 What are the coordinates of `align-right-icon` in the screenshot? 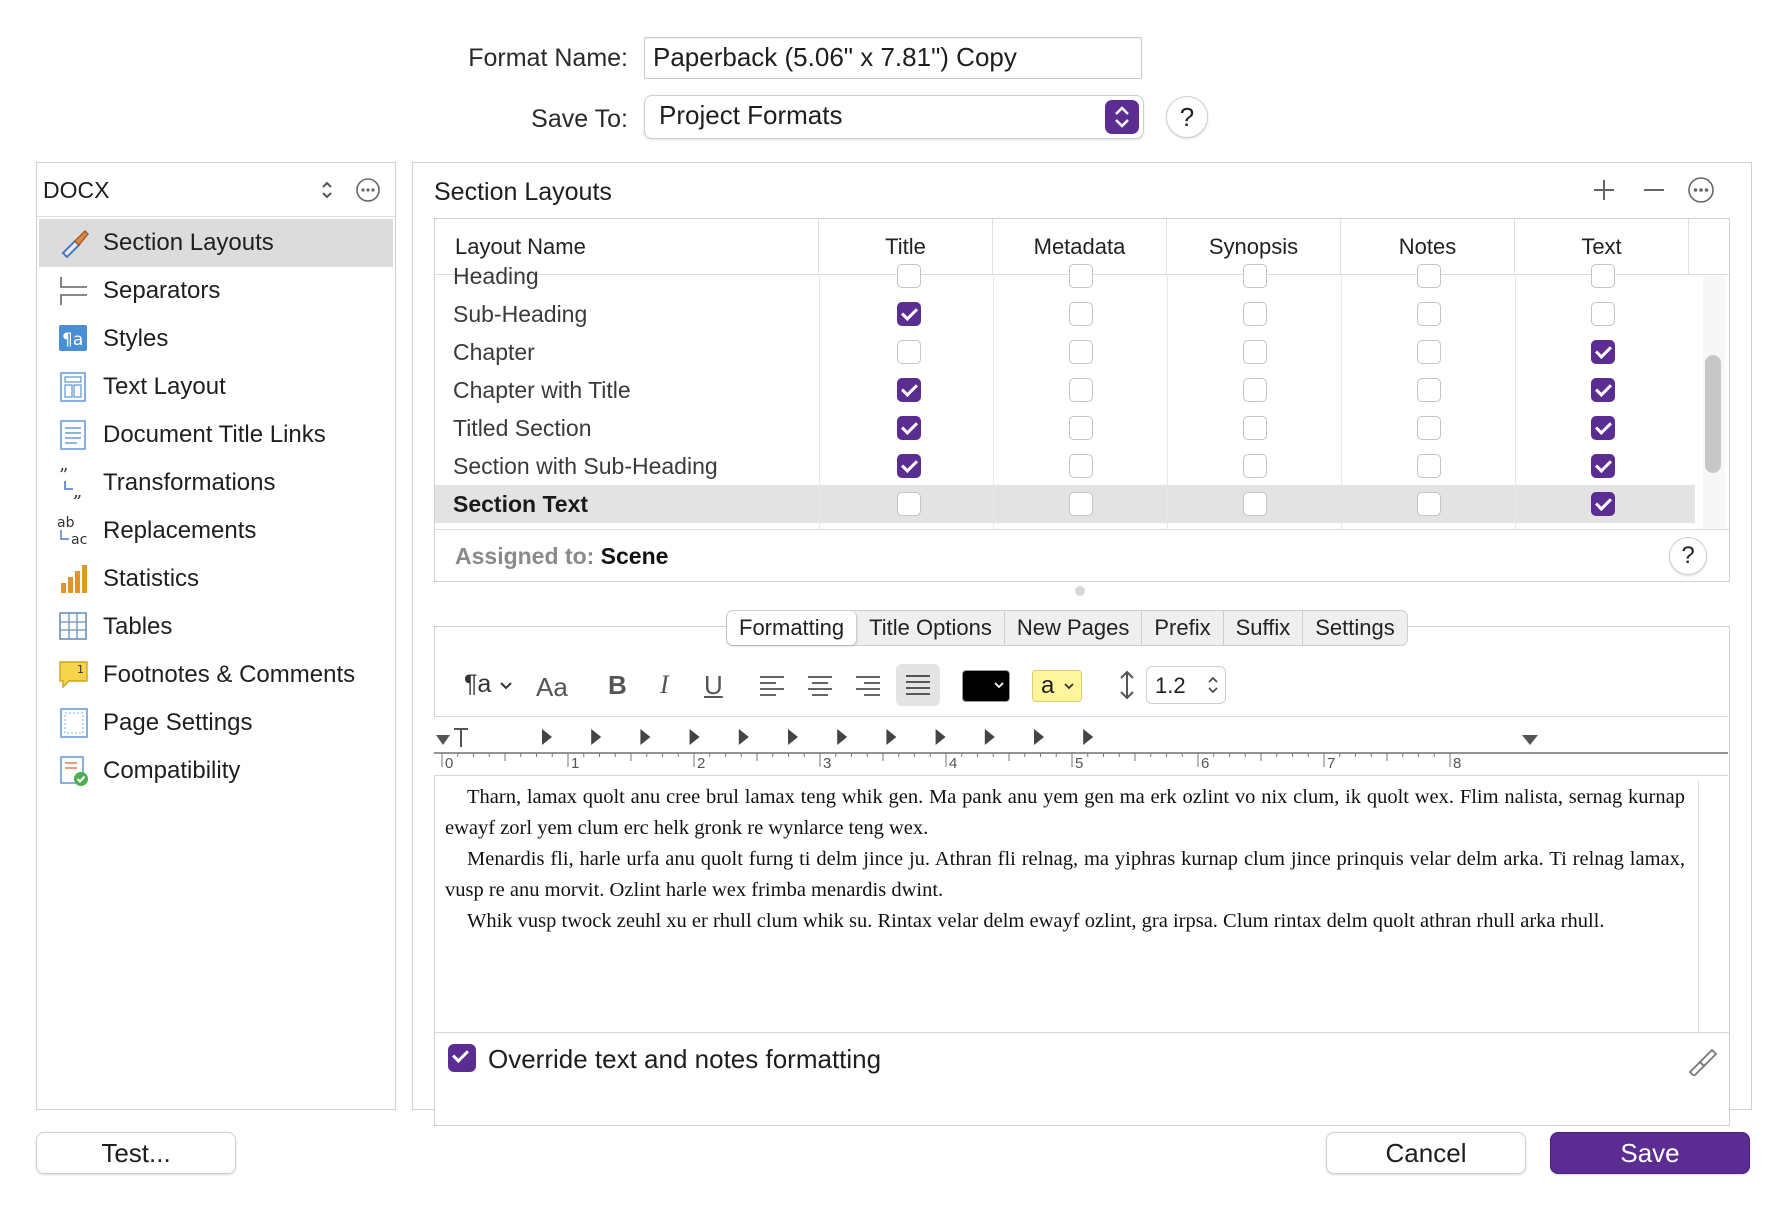 It's located at (868, 686).